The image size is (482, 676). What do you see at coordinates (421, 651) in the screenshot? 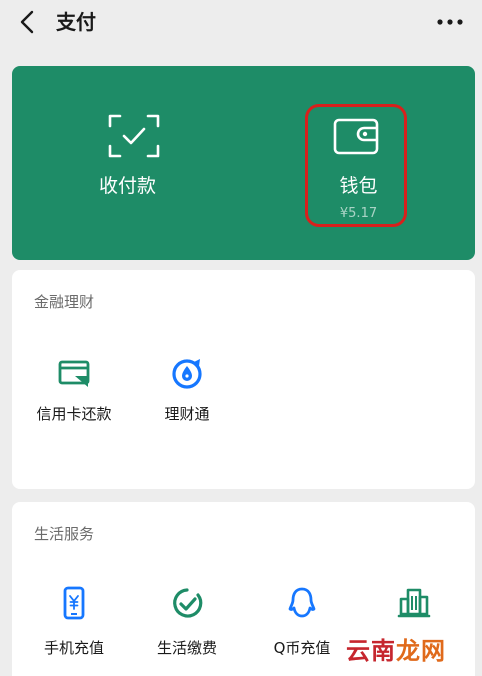
I see `watermark-part2: 龙网` at bounding box center [421, 651].